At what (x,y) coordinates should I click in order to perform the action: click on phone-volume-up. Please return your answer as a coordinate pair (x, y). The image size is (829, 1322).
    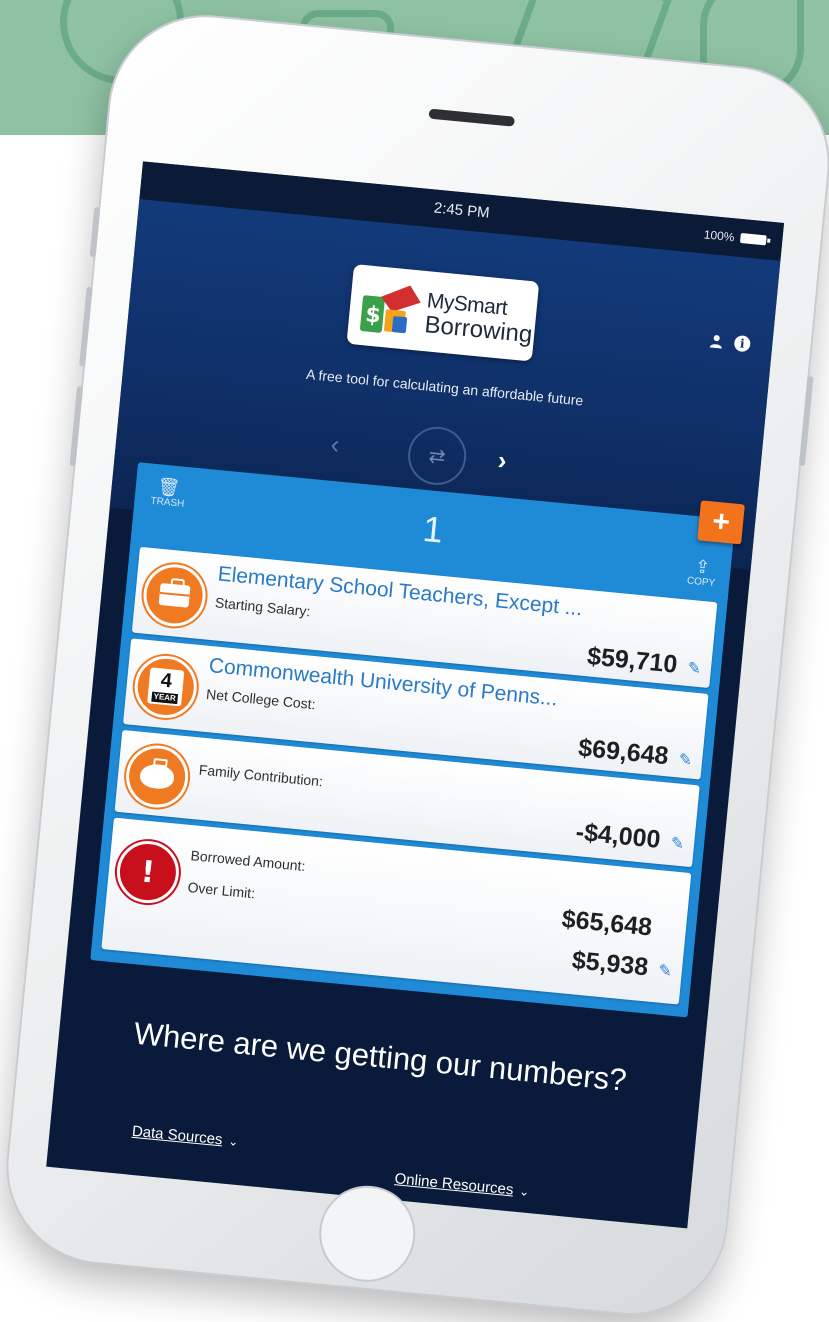
    Looking at the image, I should click on (86, 326).